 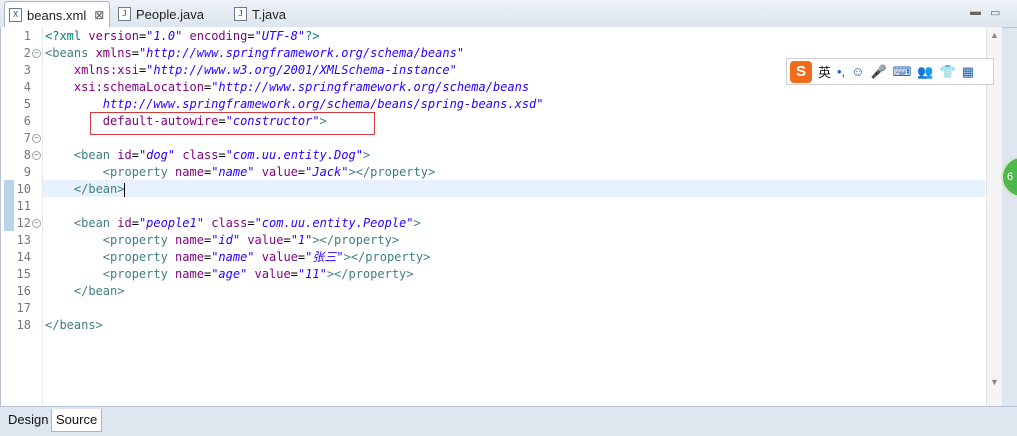 What do you see at coordinates (878, 72) in the screenshot?
I see `microphone-icon: 🎤` at bounding box center [878, 72].